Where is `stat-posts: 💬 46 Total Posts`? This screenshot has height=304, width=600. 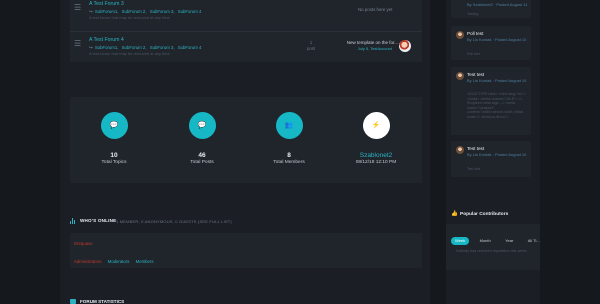 stat-posts: 💬 46 Total Posts is located at coordinates (202, 138).